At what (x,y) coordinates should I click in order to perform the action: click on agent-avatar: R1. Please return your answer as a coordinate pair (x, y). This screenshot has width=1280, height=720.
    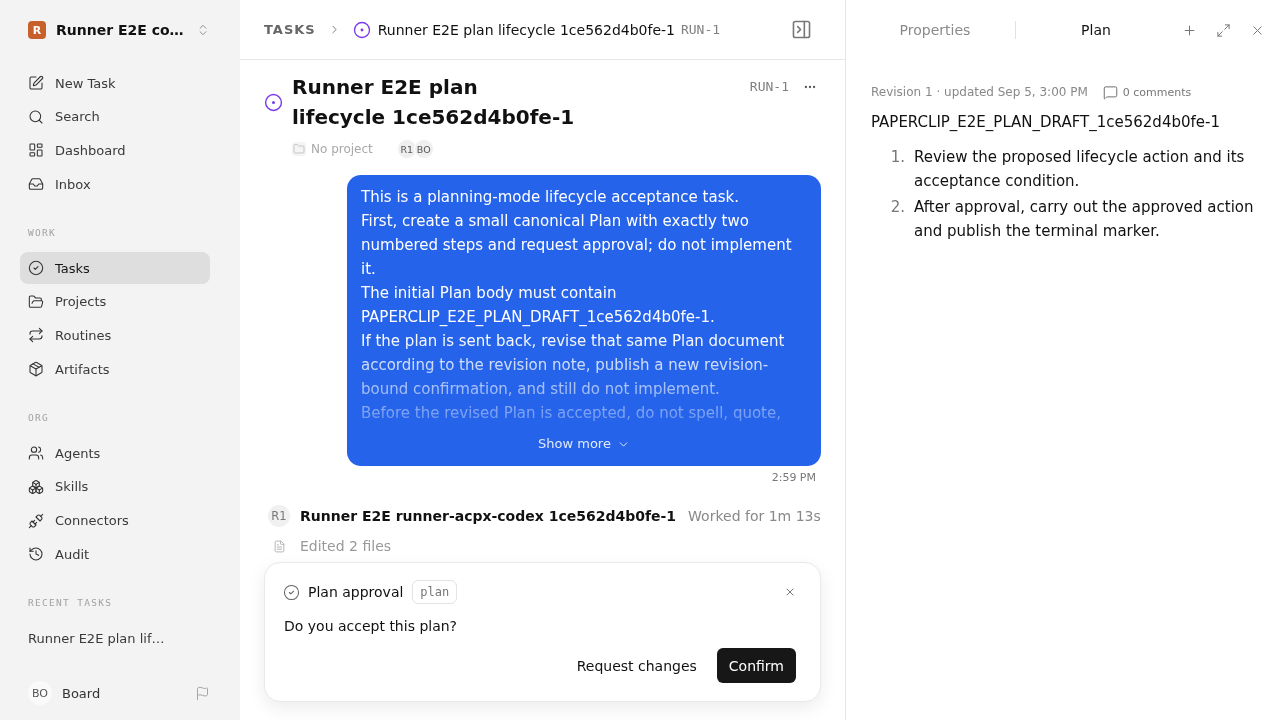
    Looking at the image, I should click on (279, 516).